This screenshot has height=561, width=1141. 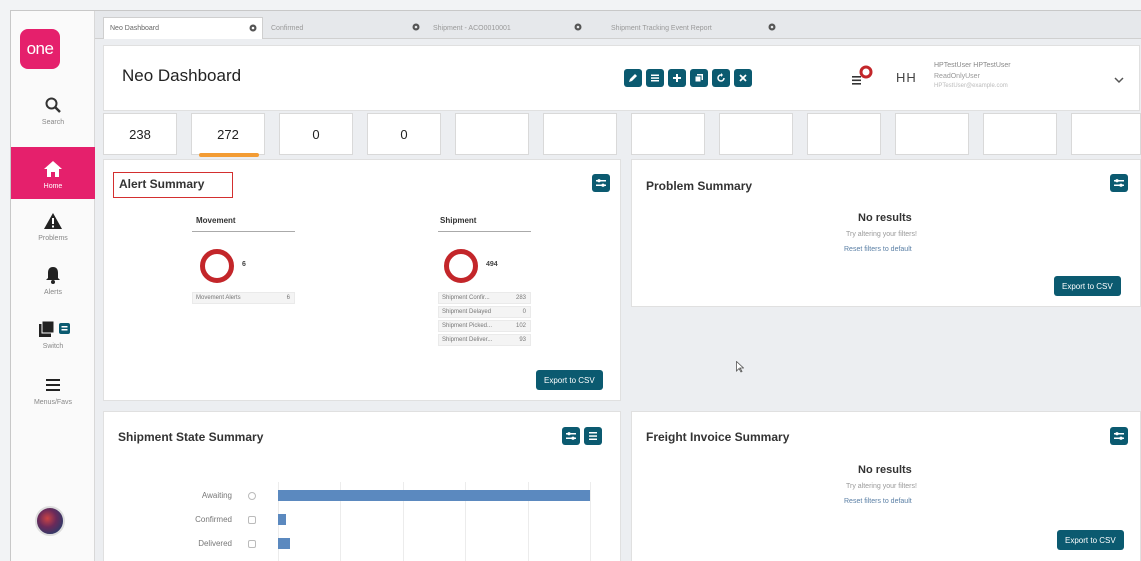 I want to click on legend-label: Movement Alerts, so click(x=218, y=298).